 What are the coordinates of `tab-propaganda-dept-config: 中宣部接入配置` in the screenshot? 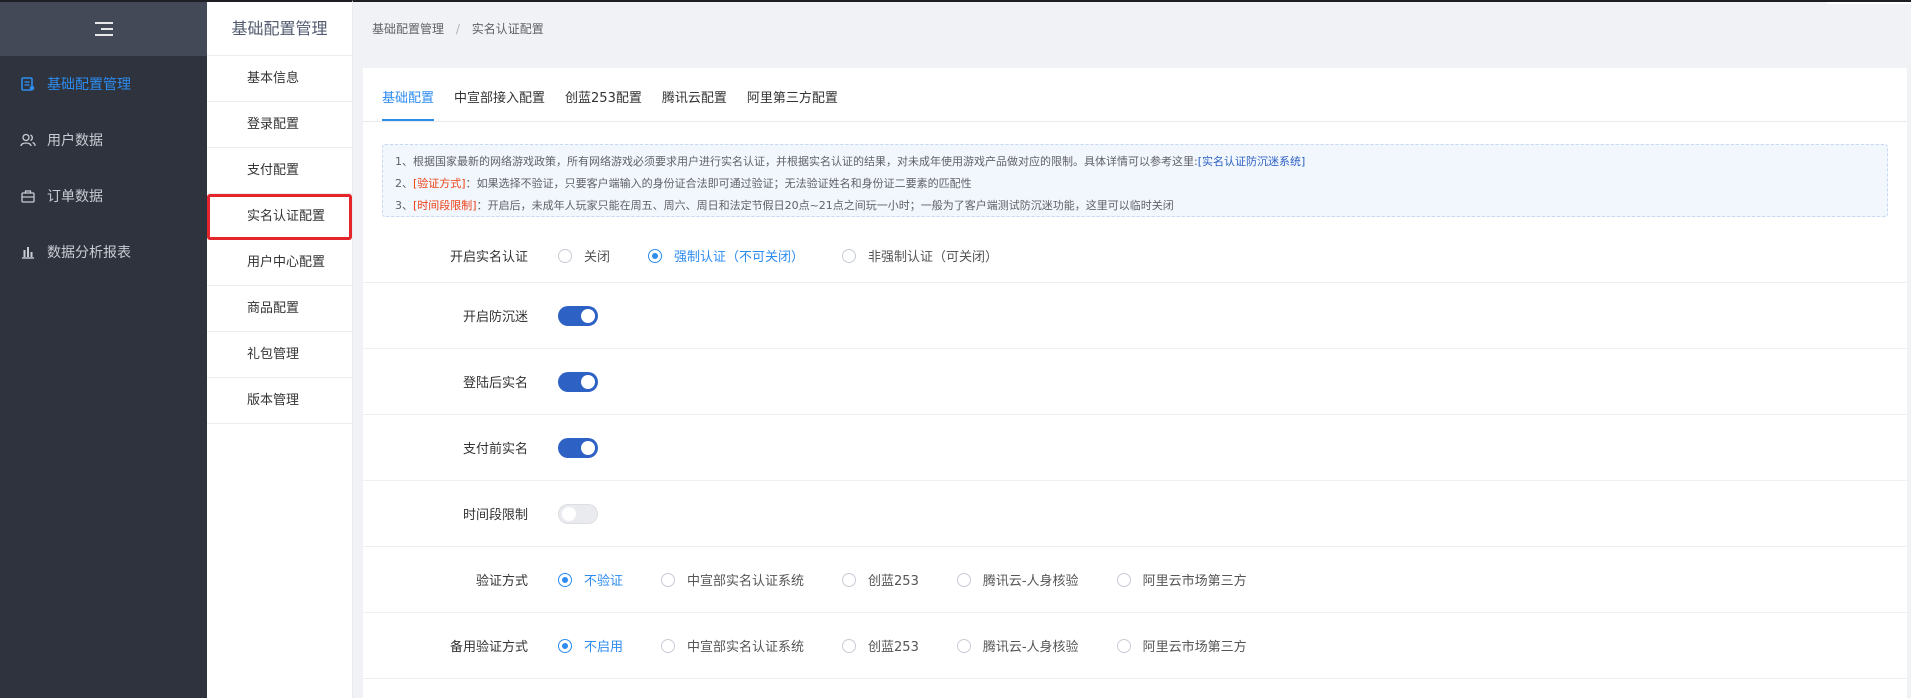 It's located at (499, 104).